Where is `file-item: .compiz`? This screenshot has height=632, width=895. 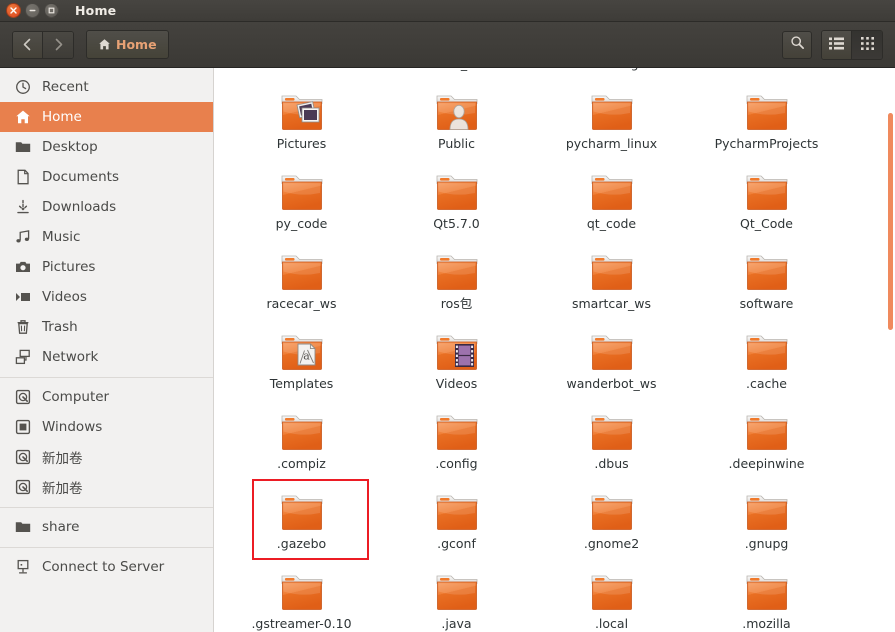 file-item: .compiz is located at coordinates (301, 441).